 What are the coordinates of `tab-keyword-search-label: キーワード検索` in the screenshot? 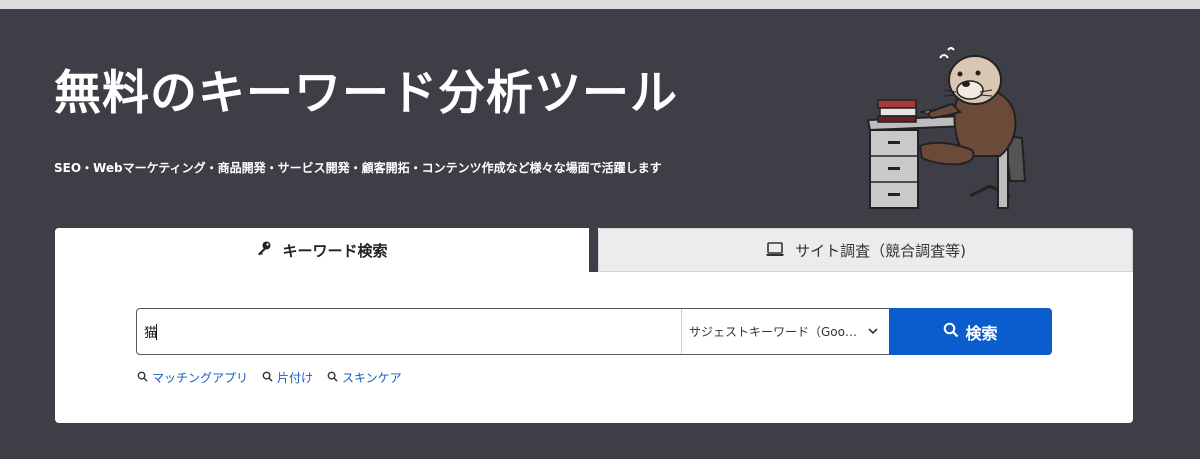 It's located at (335, 250).